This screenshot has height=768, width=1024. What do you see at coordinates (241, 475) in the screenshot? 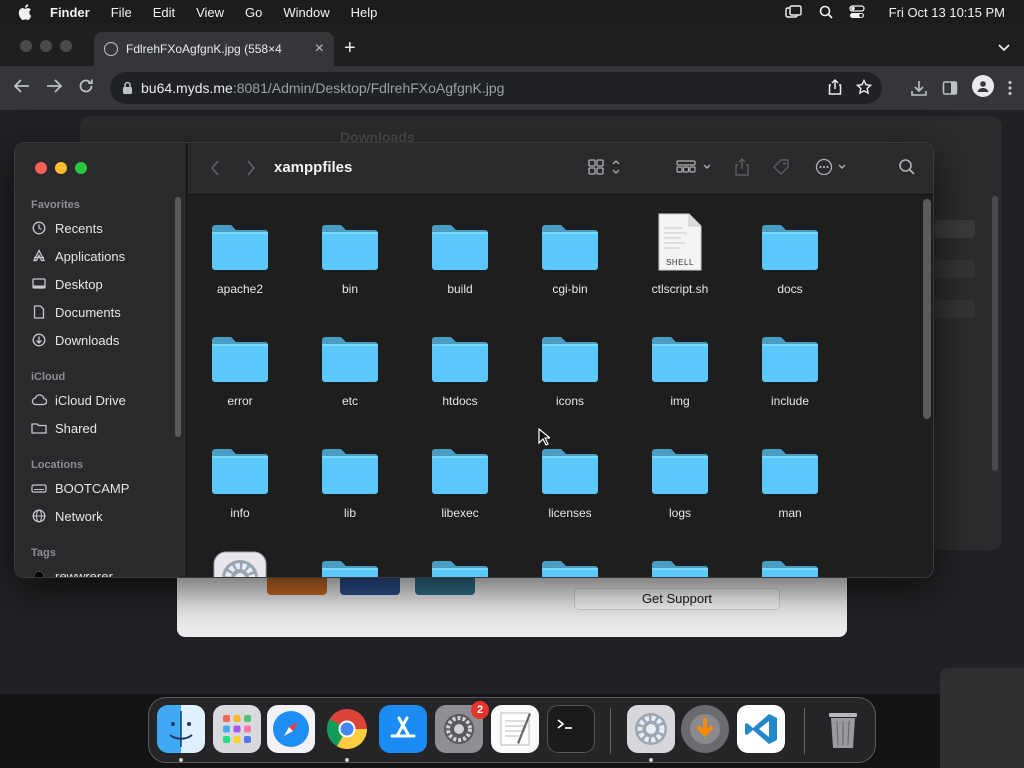
I see `folder-item: info` at bounding box center [241, 475].